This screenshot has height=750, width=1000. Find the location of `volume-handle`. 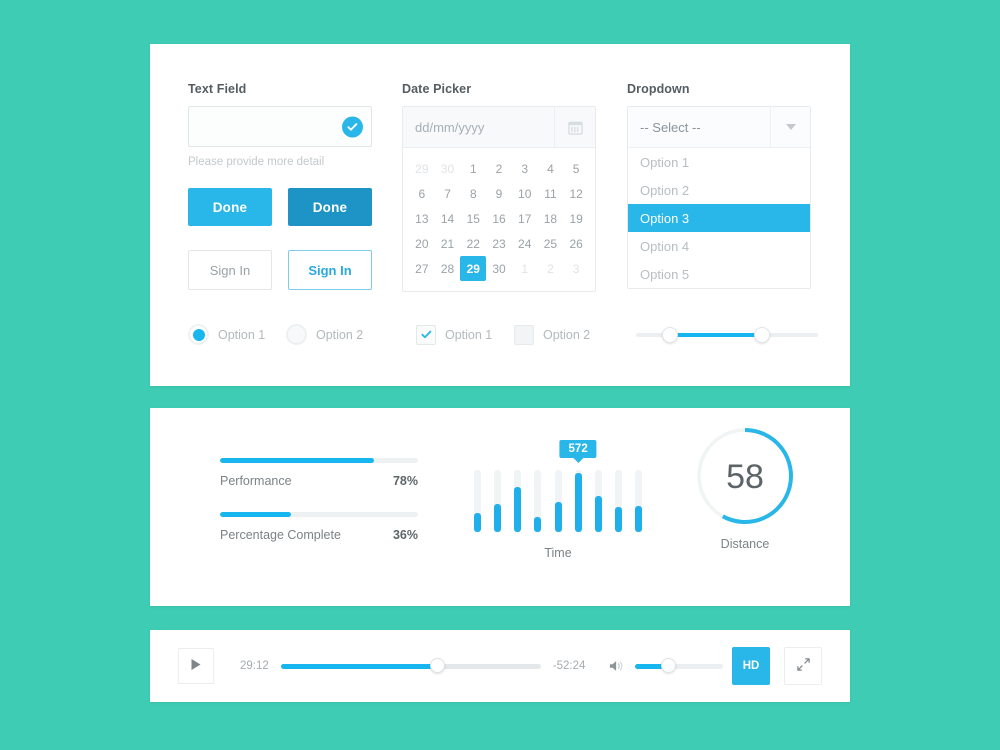

volume-handle is located at coordinates (669, 665).